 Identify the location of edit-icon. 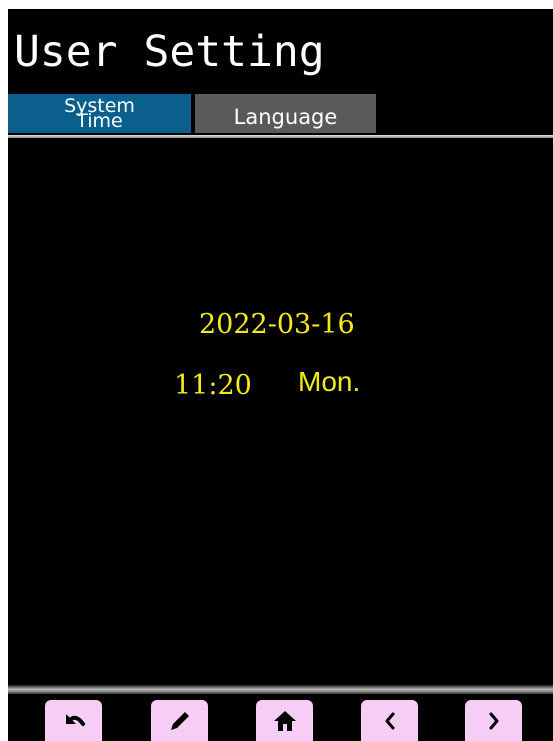
(179, 720).